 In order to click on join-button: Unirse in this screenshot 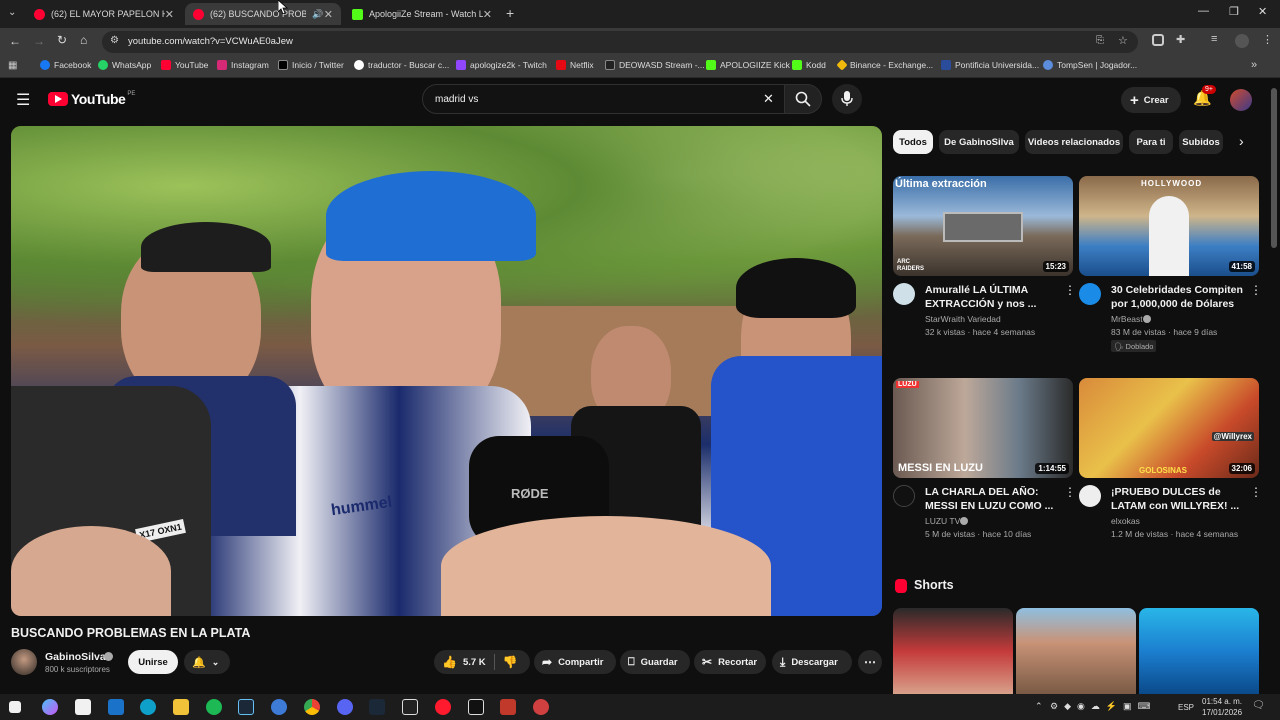, I will do `click(153, 662)`.